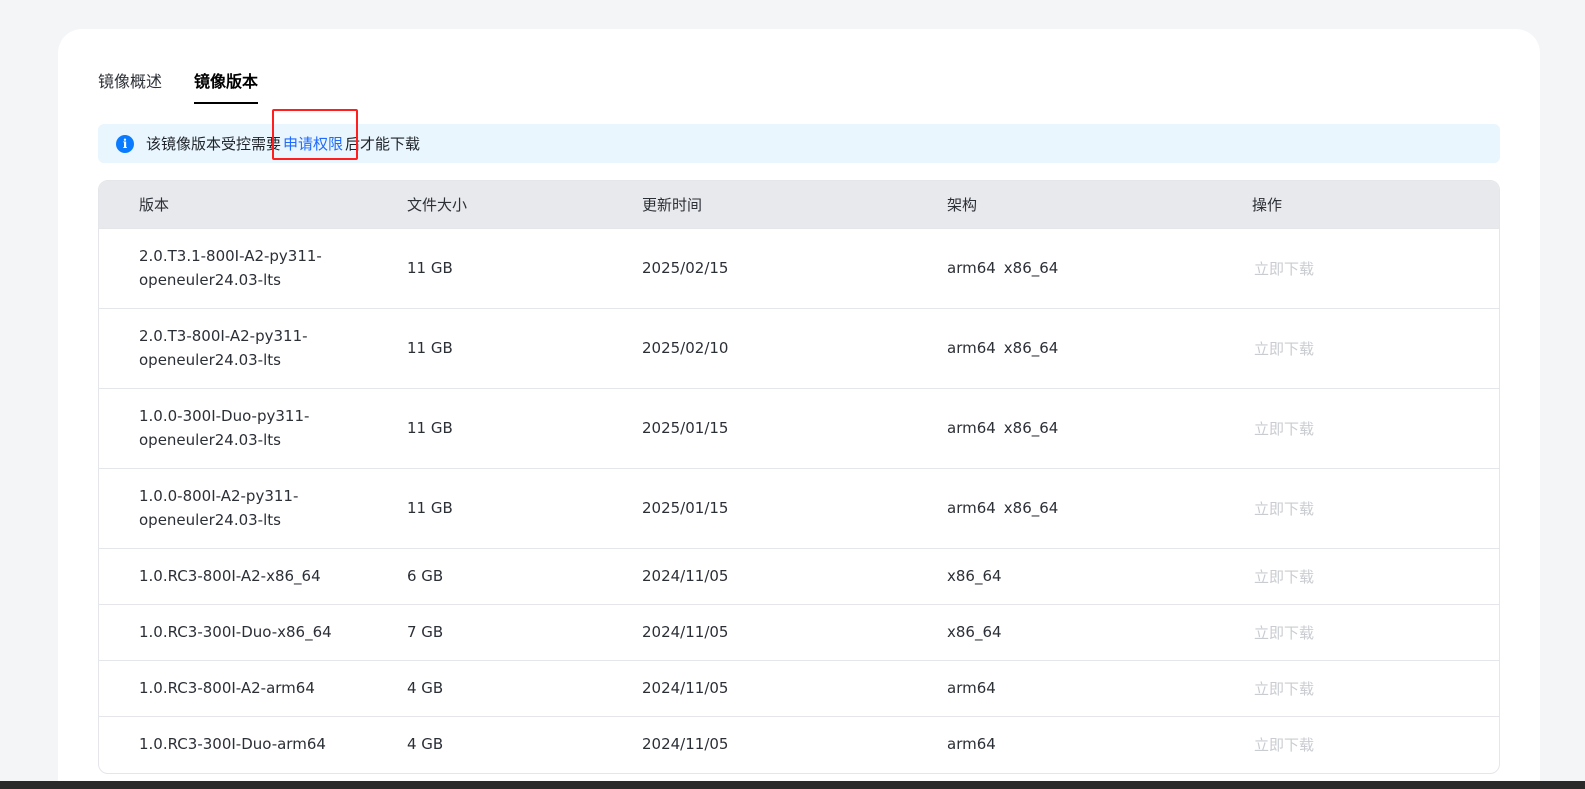 The height and width of the screenshot is (789, 1585). Describe the element at coordinates (524, 631) in the screenshot. I see `size-cell: 7 GB` at that location.